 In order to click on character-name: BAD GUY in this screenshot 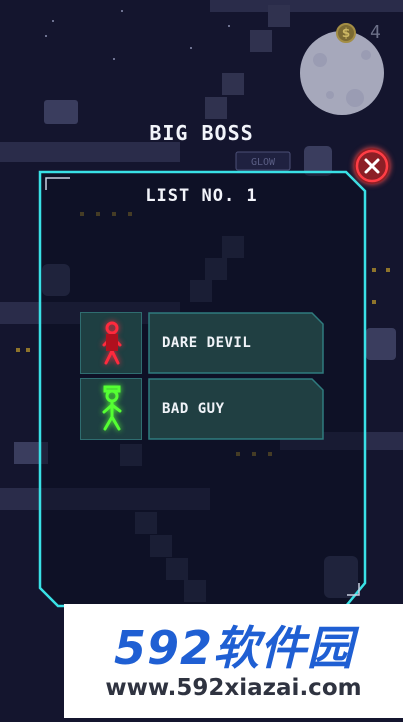, I will do `click(193, 409)`.